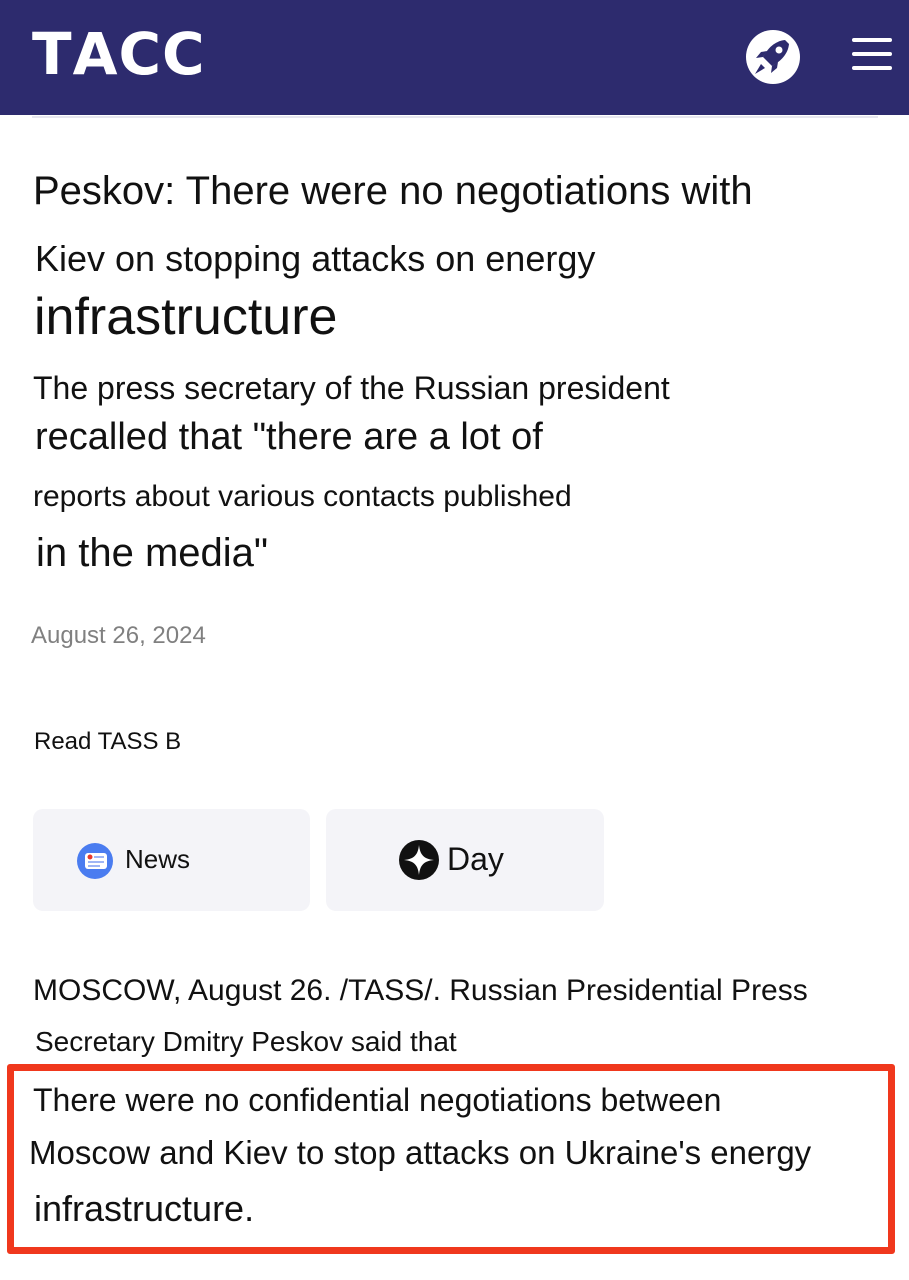  Describe the element at coordinates (872, 55) in the screenshot. I see `hamburger-menu-icon` at that location.